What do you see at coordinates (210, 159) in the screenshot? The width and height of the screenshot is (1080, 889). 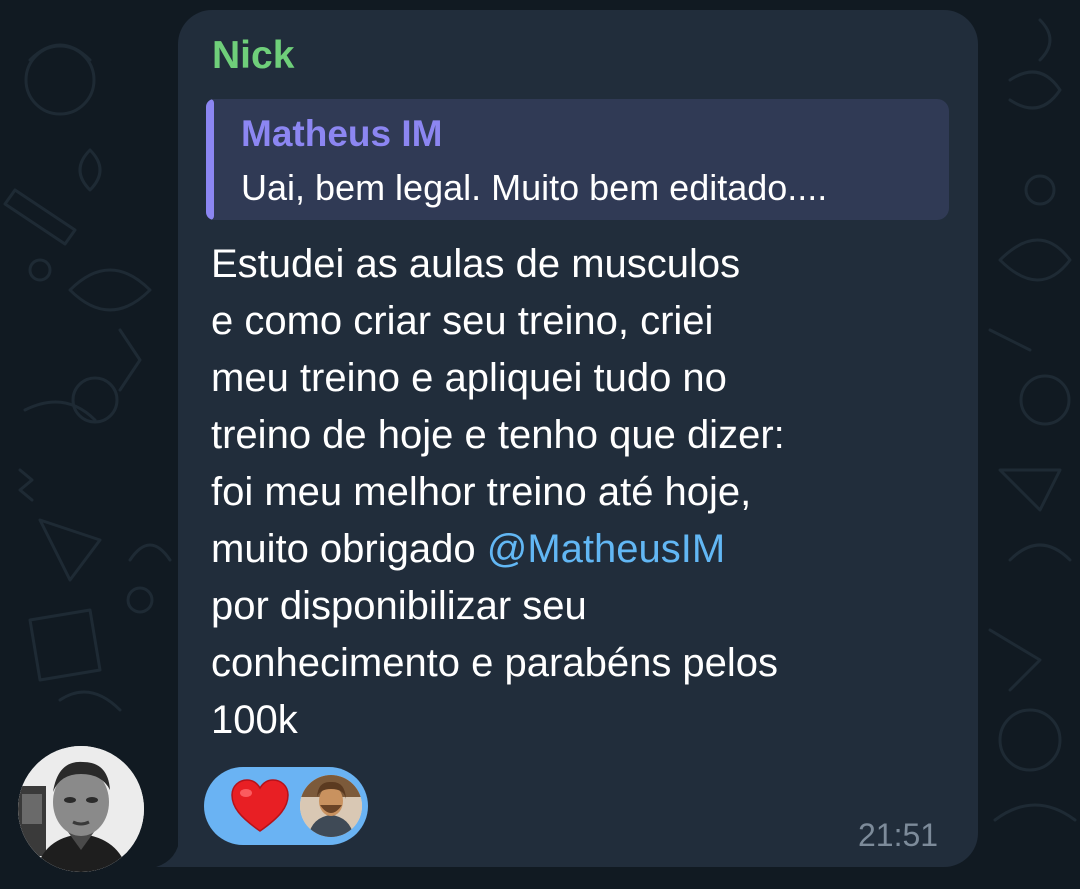 I see `reply-accent-bar` at bounding box center [210, 159].